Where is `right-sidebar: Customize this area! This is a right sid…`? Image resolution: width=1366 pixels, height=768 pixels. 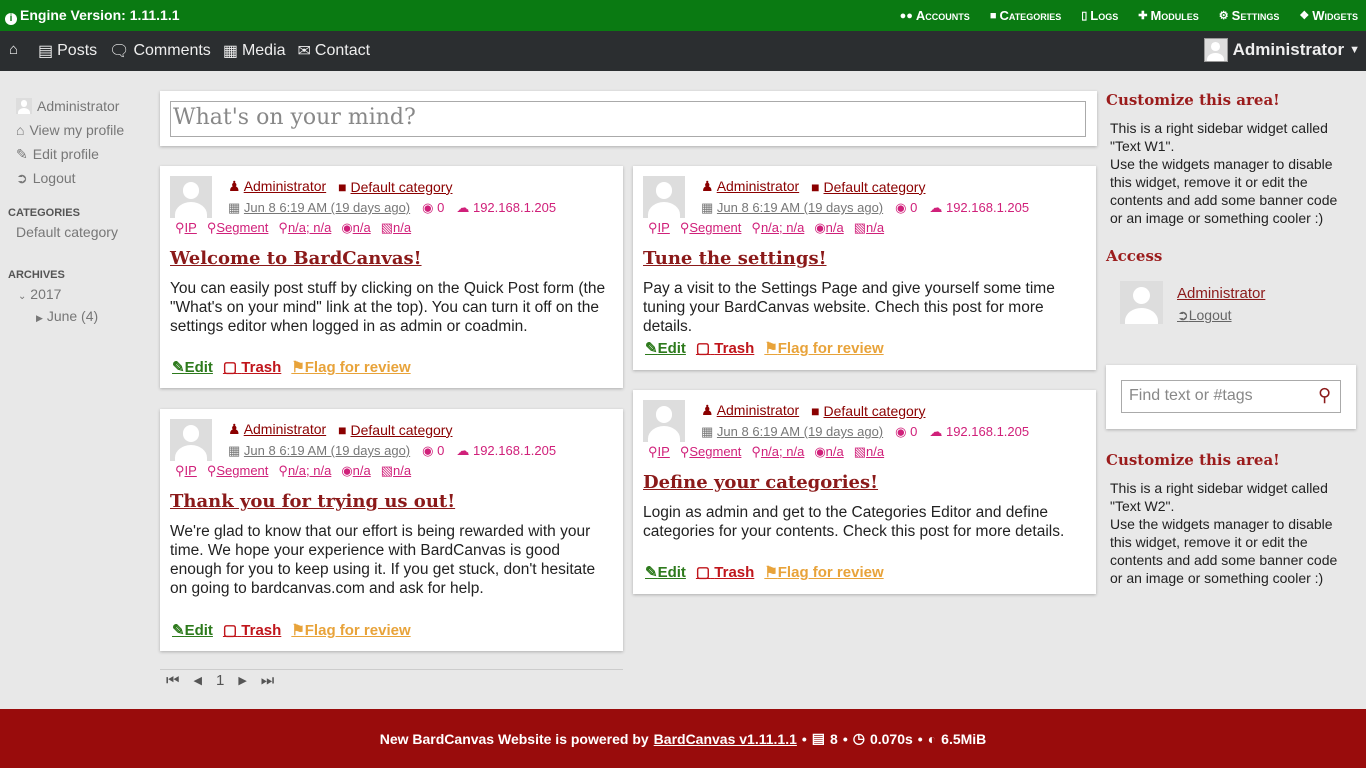 right-sidebar: Customize this area! This is a right sid… is located at coordinates (1231, 339).